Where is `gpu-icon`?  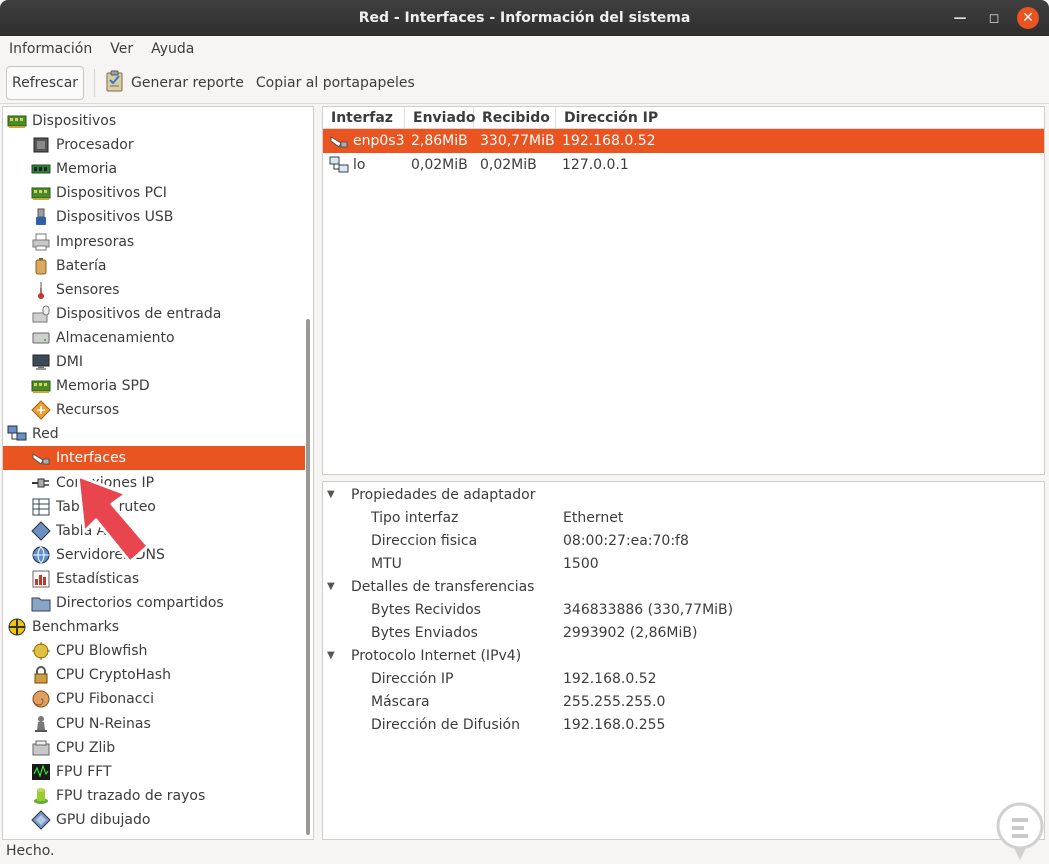 gpu-icon is located at coordinates (41, 820).